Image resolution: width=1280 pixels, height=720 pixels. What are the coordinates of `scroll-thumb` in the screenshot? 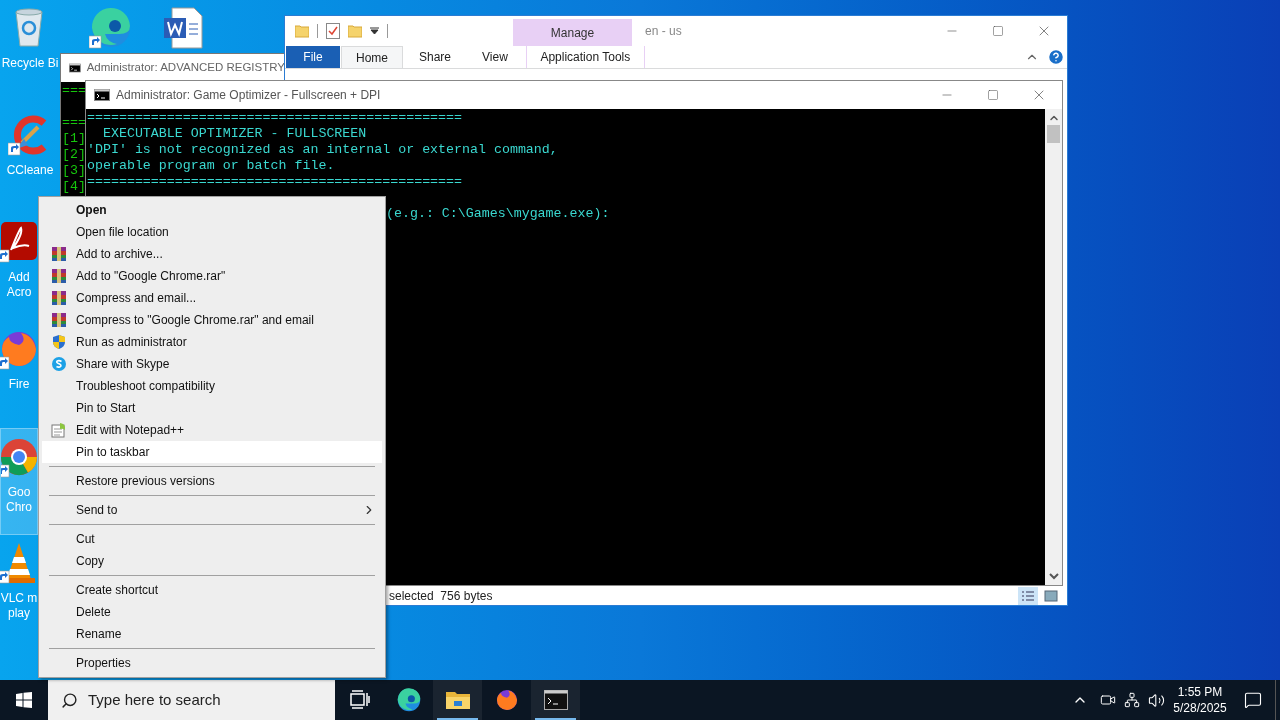 It's located at (1053, 134).